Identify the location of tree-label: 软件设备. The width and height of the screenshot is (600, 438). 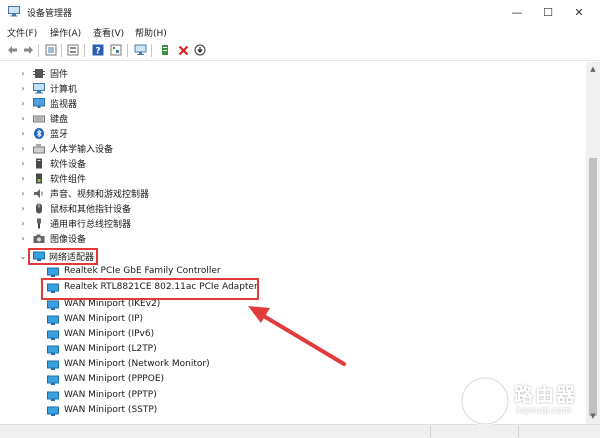
(68, 165).